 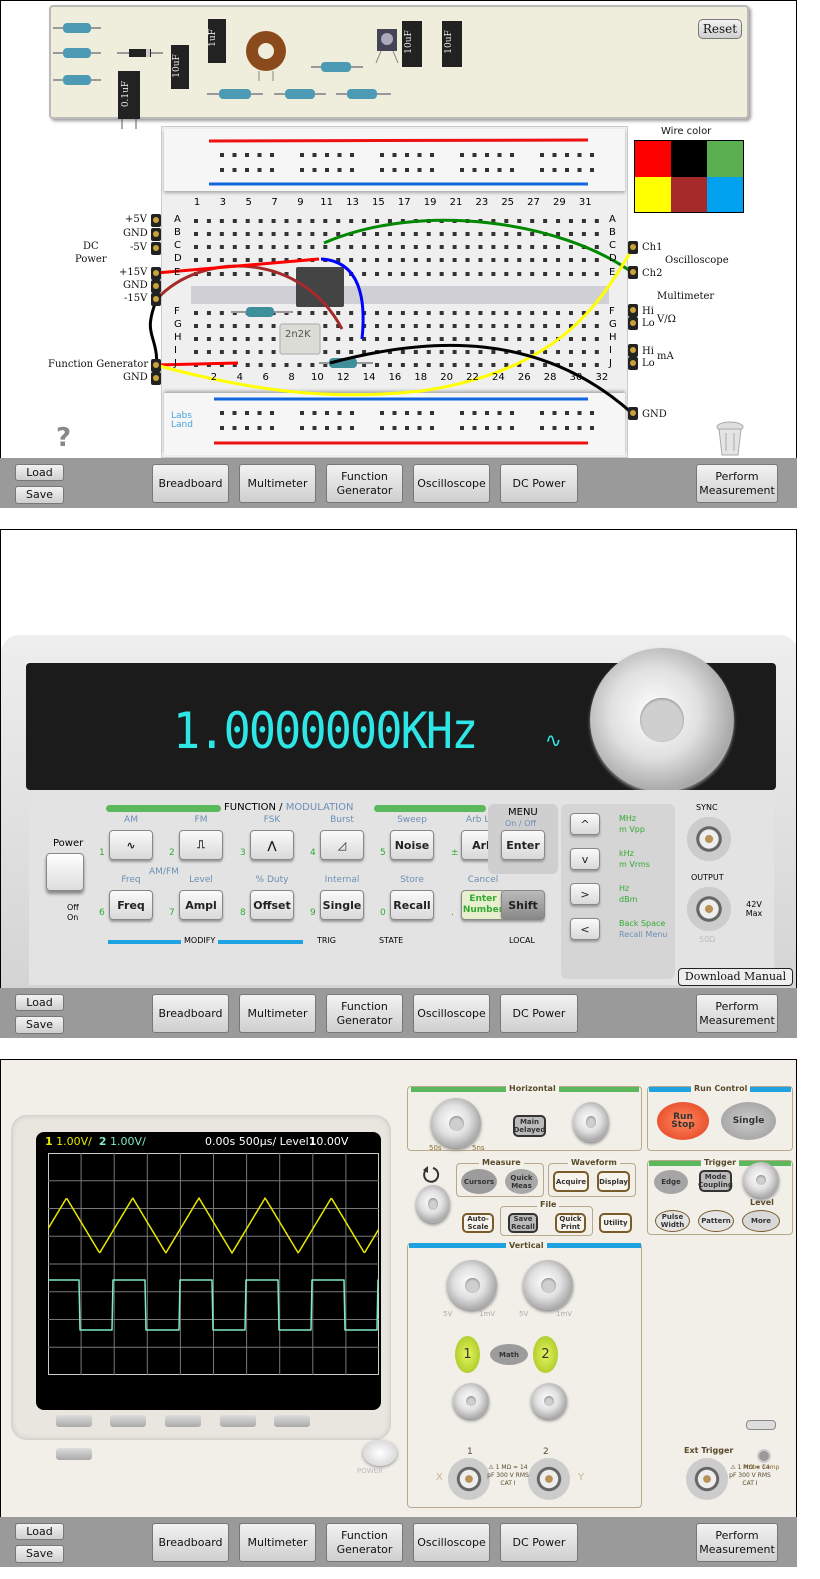 I want to click on shift-button: Shift, so click(x=523, y=905).